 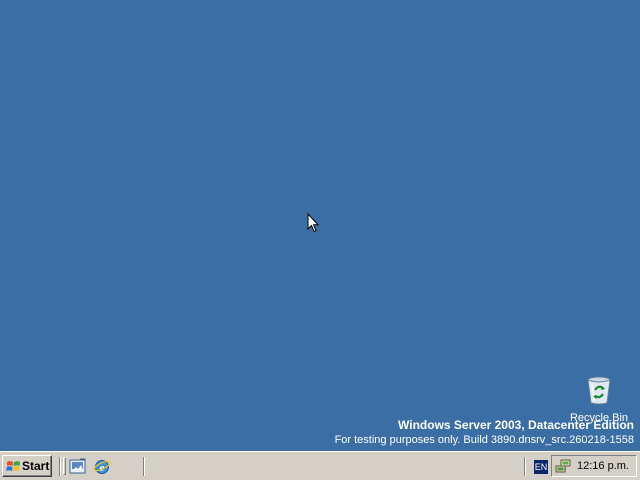 I want to click on windows-logo-icon, so click(x=13, y=466).